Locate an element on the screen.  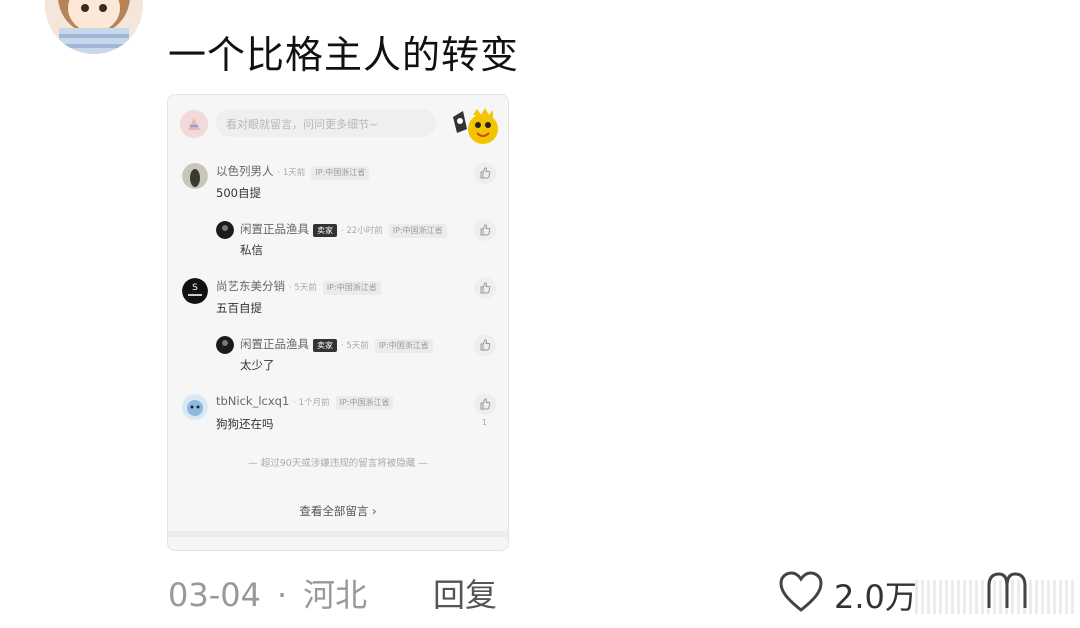
comment-input: 看对眼就留言，问问更多细节~ is located at coordinates (326, 123).